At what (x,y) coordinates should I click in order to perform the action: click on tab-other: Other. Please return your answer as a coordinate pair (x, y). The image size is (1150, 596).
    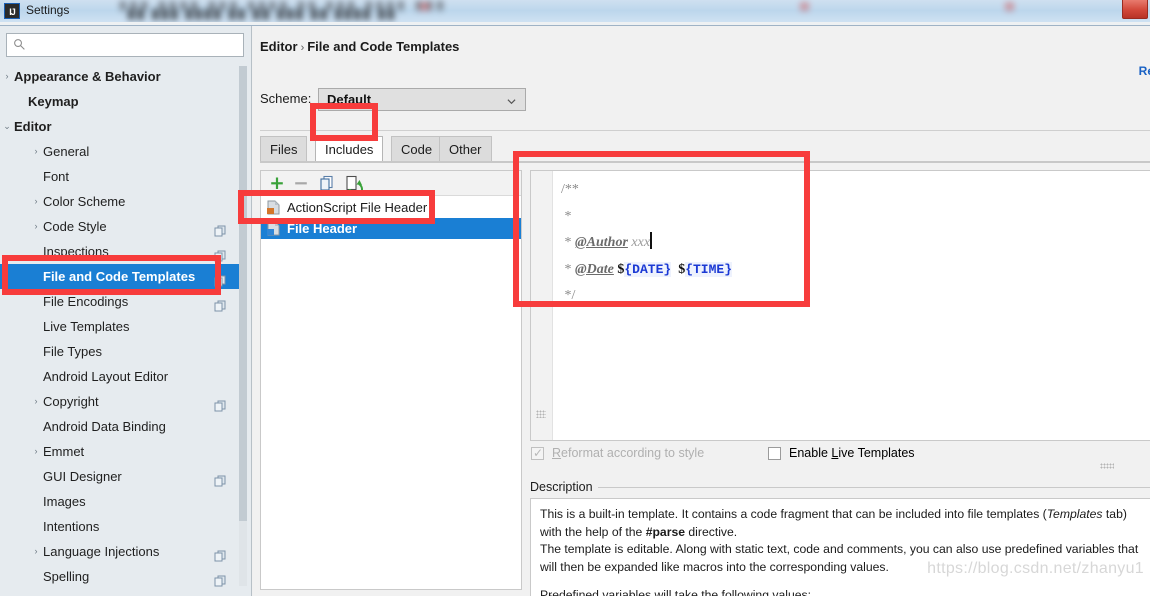
    Looking at the image, I should click on (465, 148).